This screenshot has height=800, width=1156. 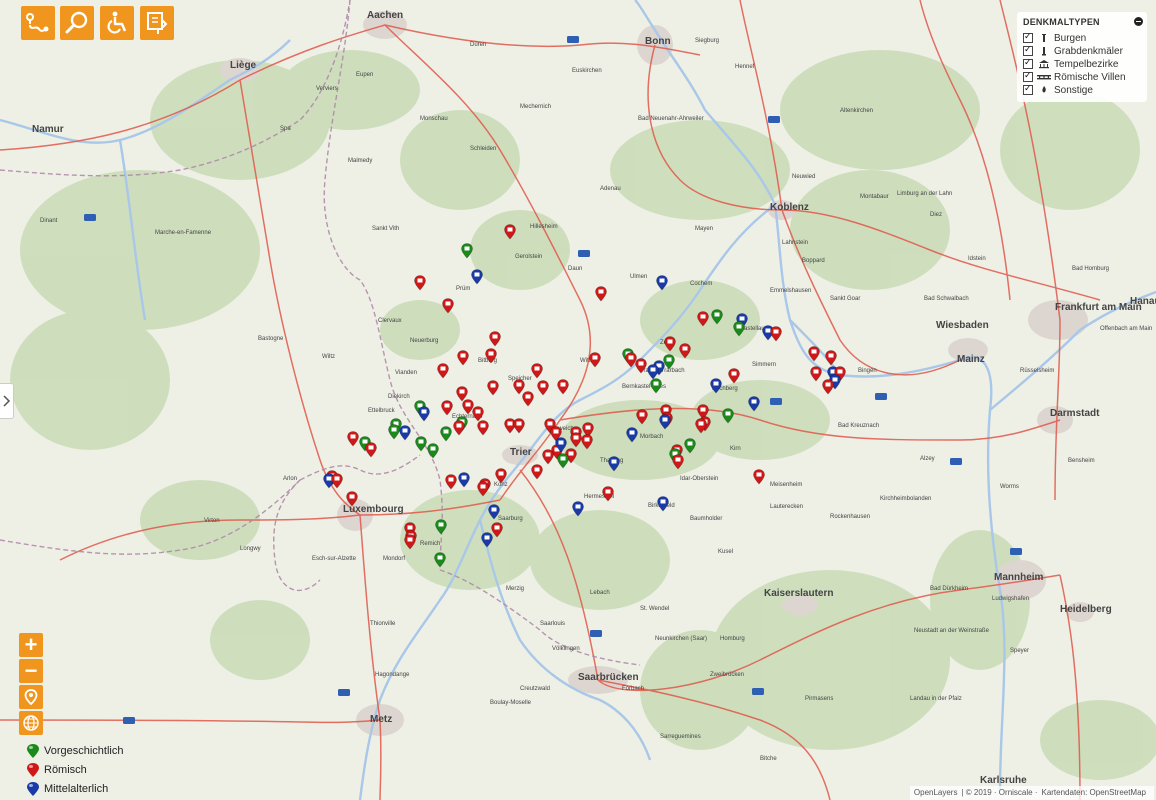 I want to click on city-label: Altenkirchen, so click(x=856, y=111).